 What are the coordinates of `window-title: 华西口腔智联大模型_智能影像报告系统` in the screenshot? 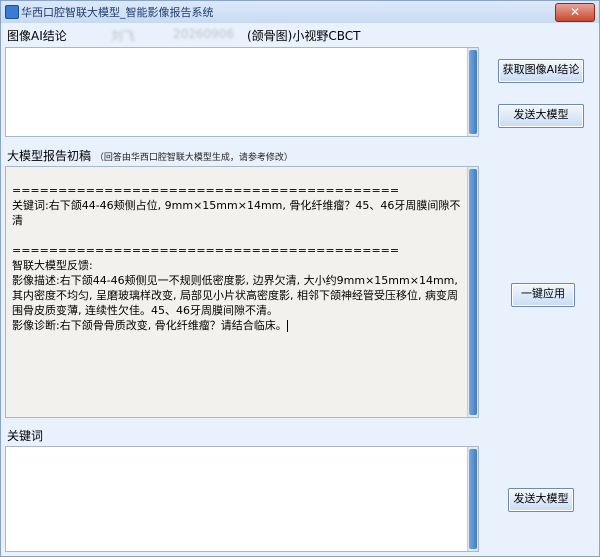 It's located at (117, 12).